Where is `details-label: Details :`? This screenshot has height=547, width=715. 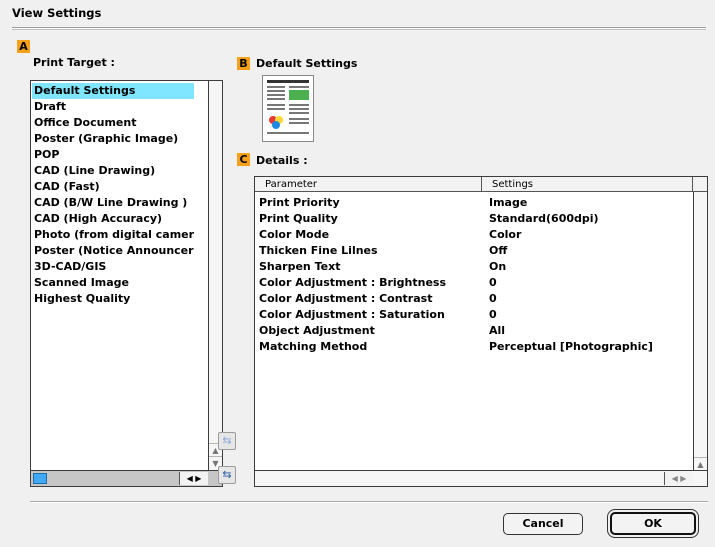 details-label: Details : is located at coordinates (282, 160).